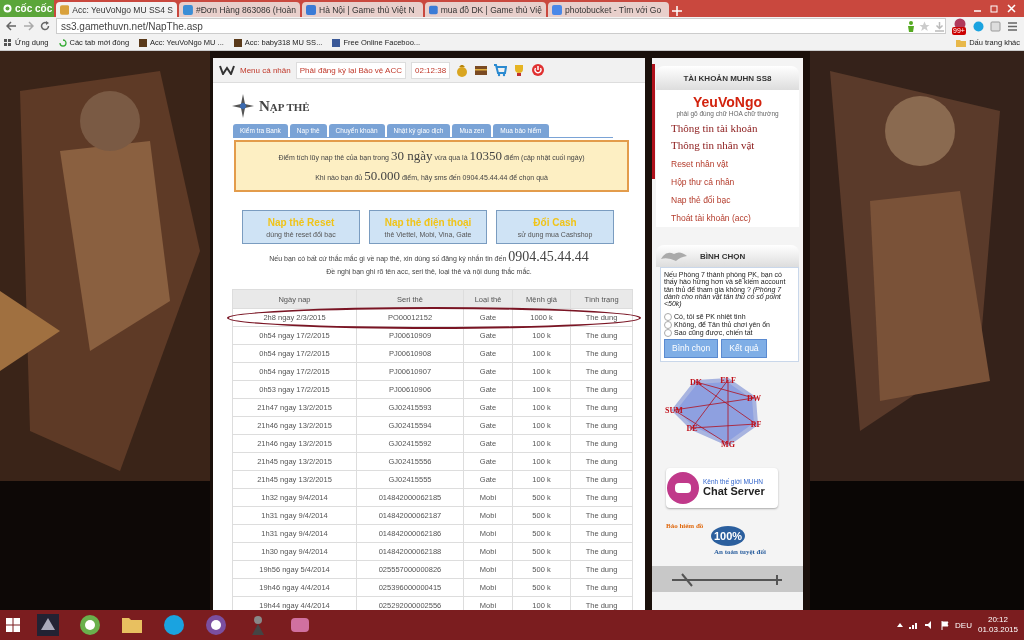 This screenshot has height=640, width=1024. I want to click on chat-title: Chat Server, so click(734, 491).